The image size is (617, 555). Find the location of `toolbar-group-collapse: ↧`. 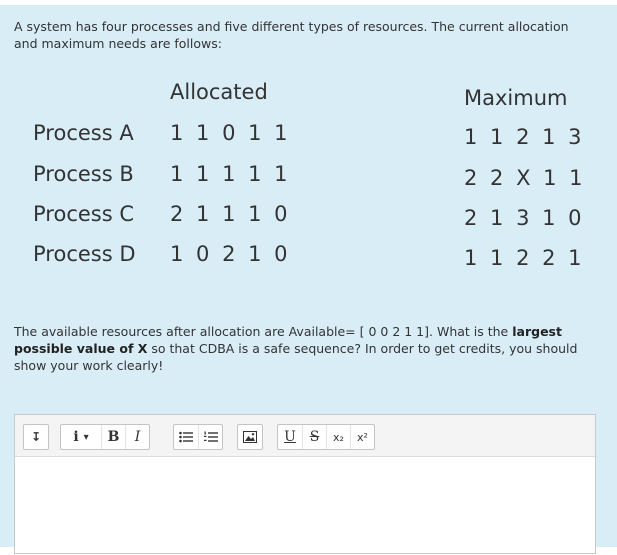

toolbar-group-collapse: ↧ is located at coordinates (36, 437).